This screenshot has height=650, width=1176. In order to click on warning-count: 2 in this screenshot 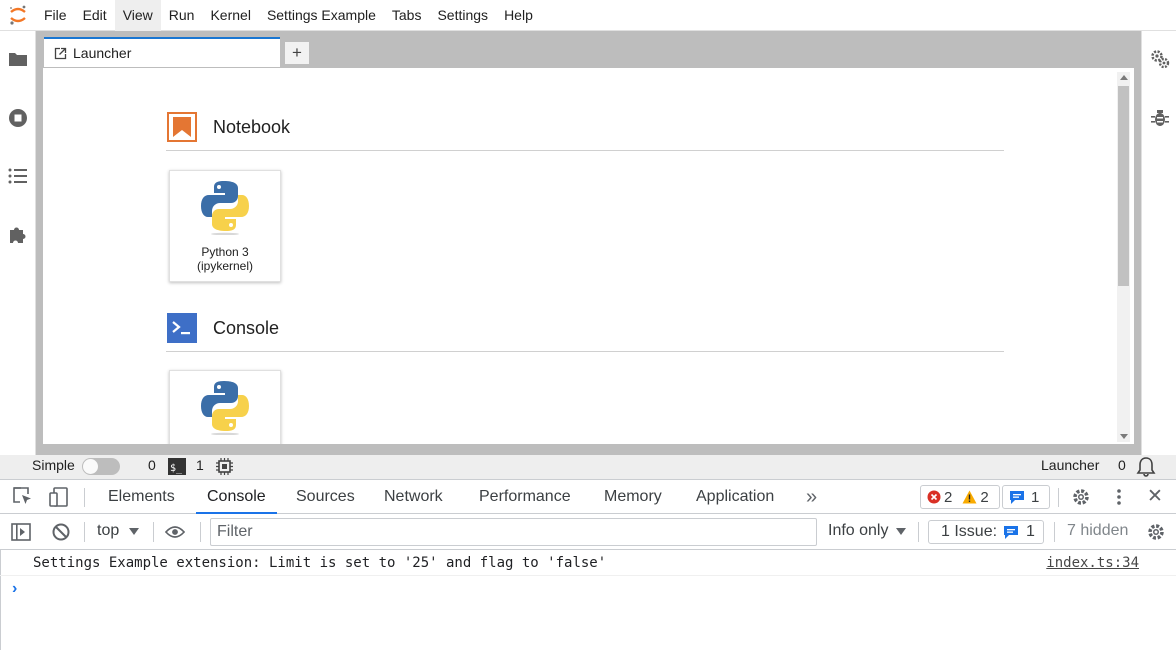, I will do `click(984, 497)`.